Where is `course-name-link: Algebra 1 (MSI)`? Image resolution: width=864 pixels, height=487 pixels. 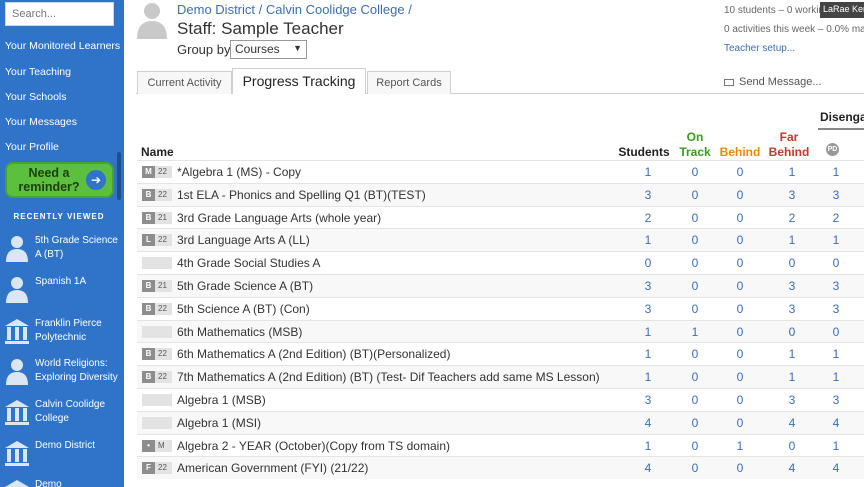
course-name-link: Algebra 1 (MSI) is located at coordinates (219, 423).